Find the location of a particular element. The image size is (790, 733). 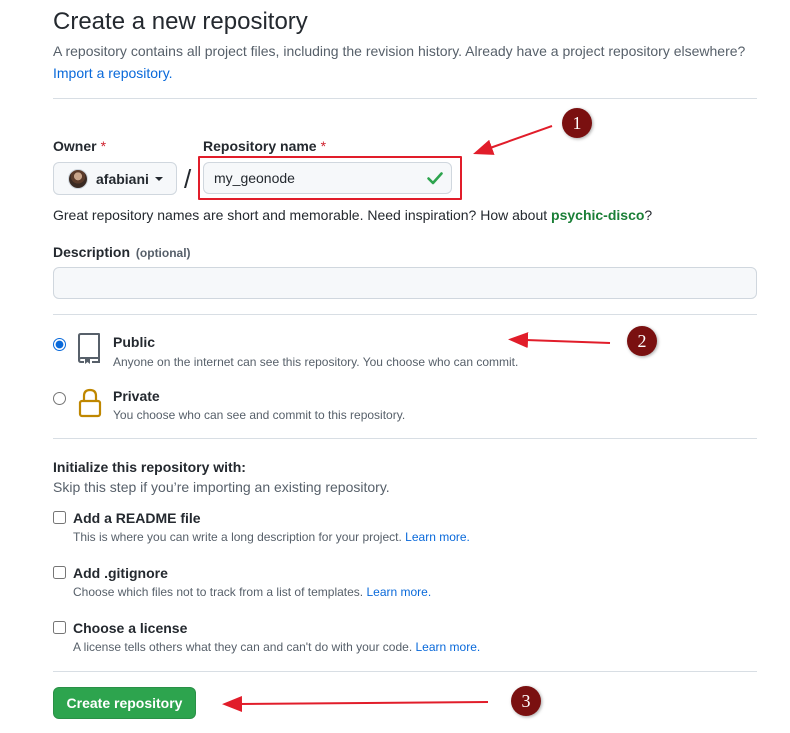

lock-icon is located at coordinates (90, 403).